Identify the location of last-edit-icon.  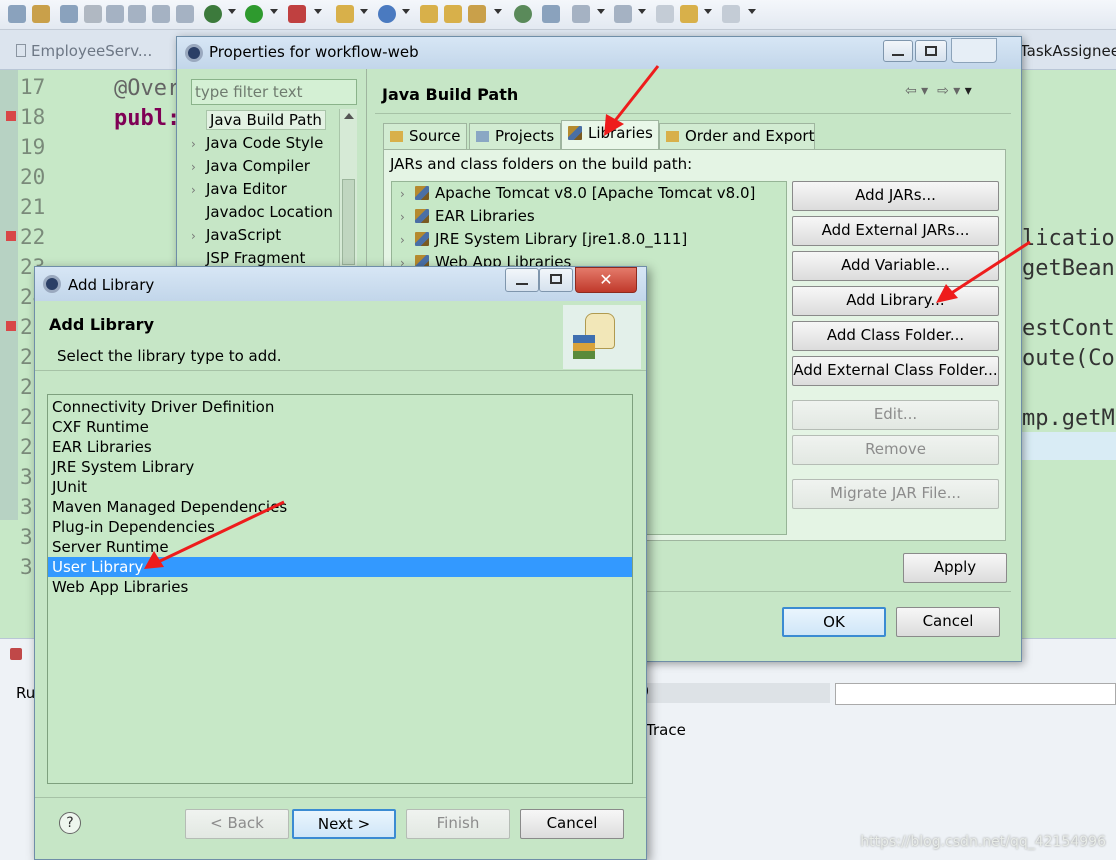
(665, 14).